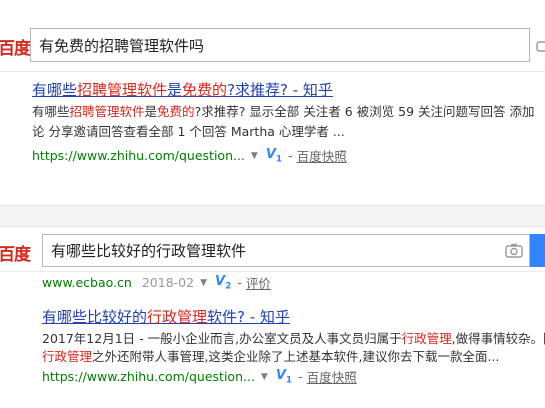  I want to click on result-title-link: 有哪些比较好的行政管理软件? - 知乎, so click(166, 316).